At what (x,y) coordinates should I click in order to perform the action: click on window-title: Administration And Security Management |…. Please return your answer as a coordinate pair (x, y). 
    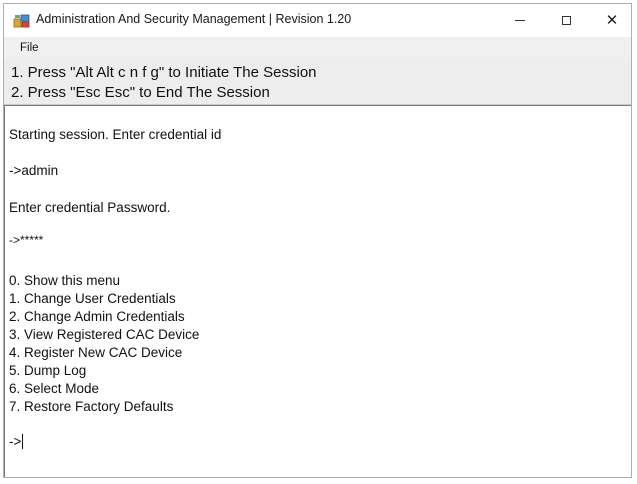
    Looking at the image, I should click on (194, 19).